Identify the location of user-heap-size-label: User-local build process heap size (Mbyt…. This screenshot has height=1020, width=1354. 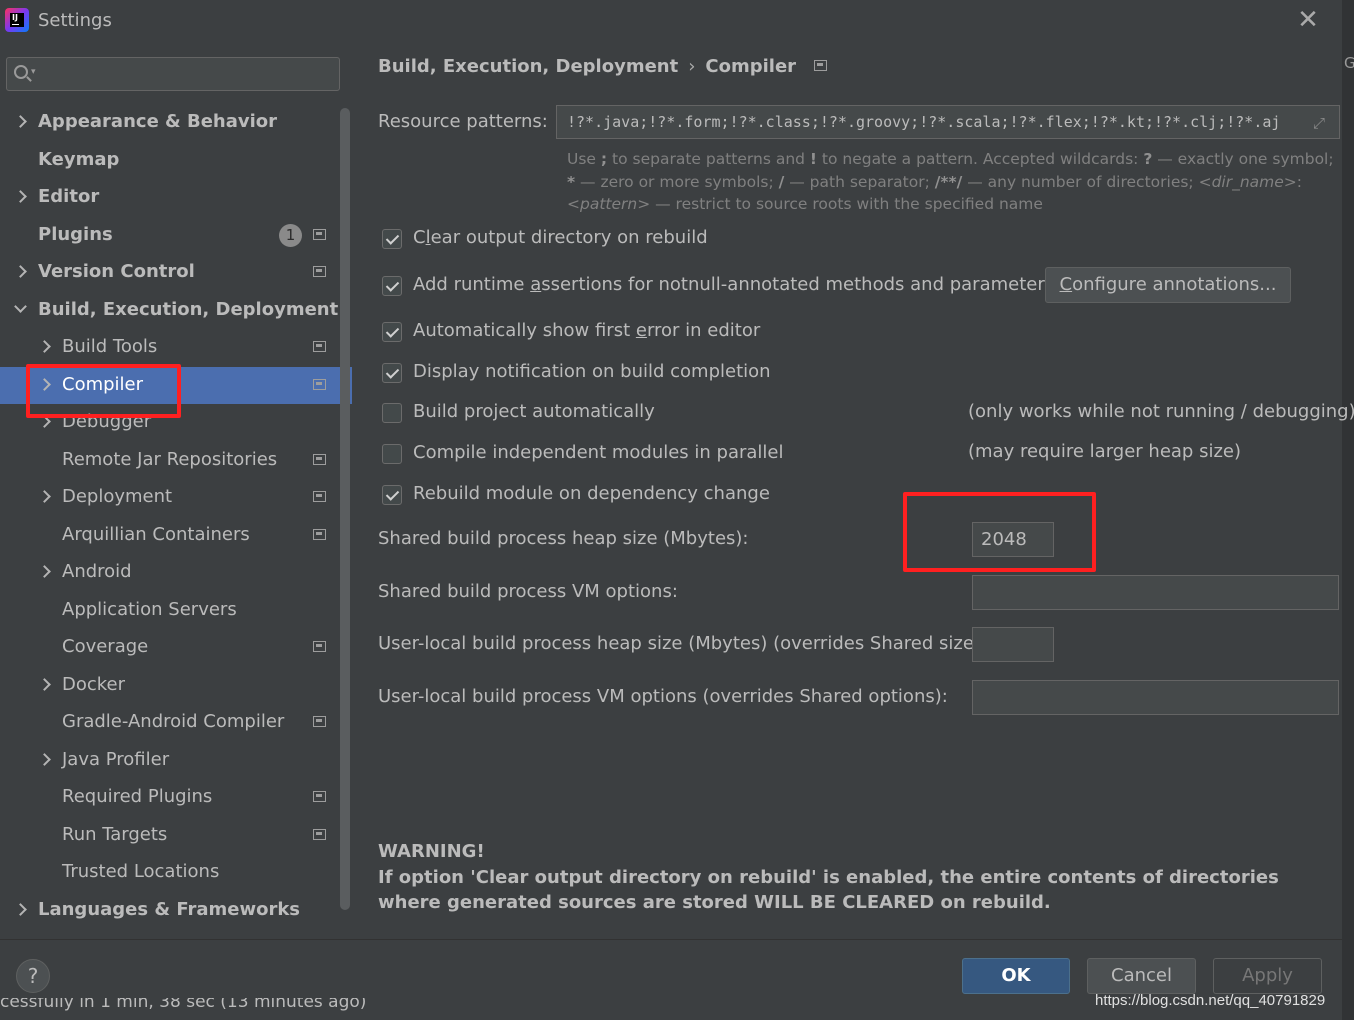
(683, 643).